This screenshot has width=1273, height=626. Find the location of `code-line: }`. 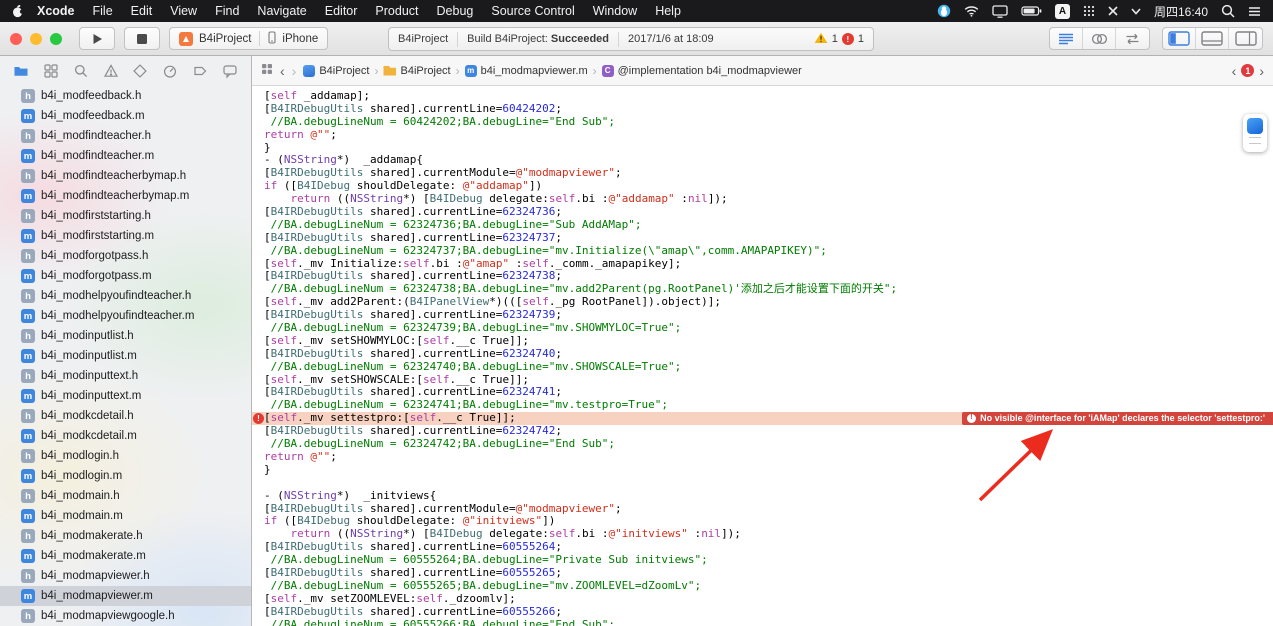

code-line: } is located at coordinates (762, 470).